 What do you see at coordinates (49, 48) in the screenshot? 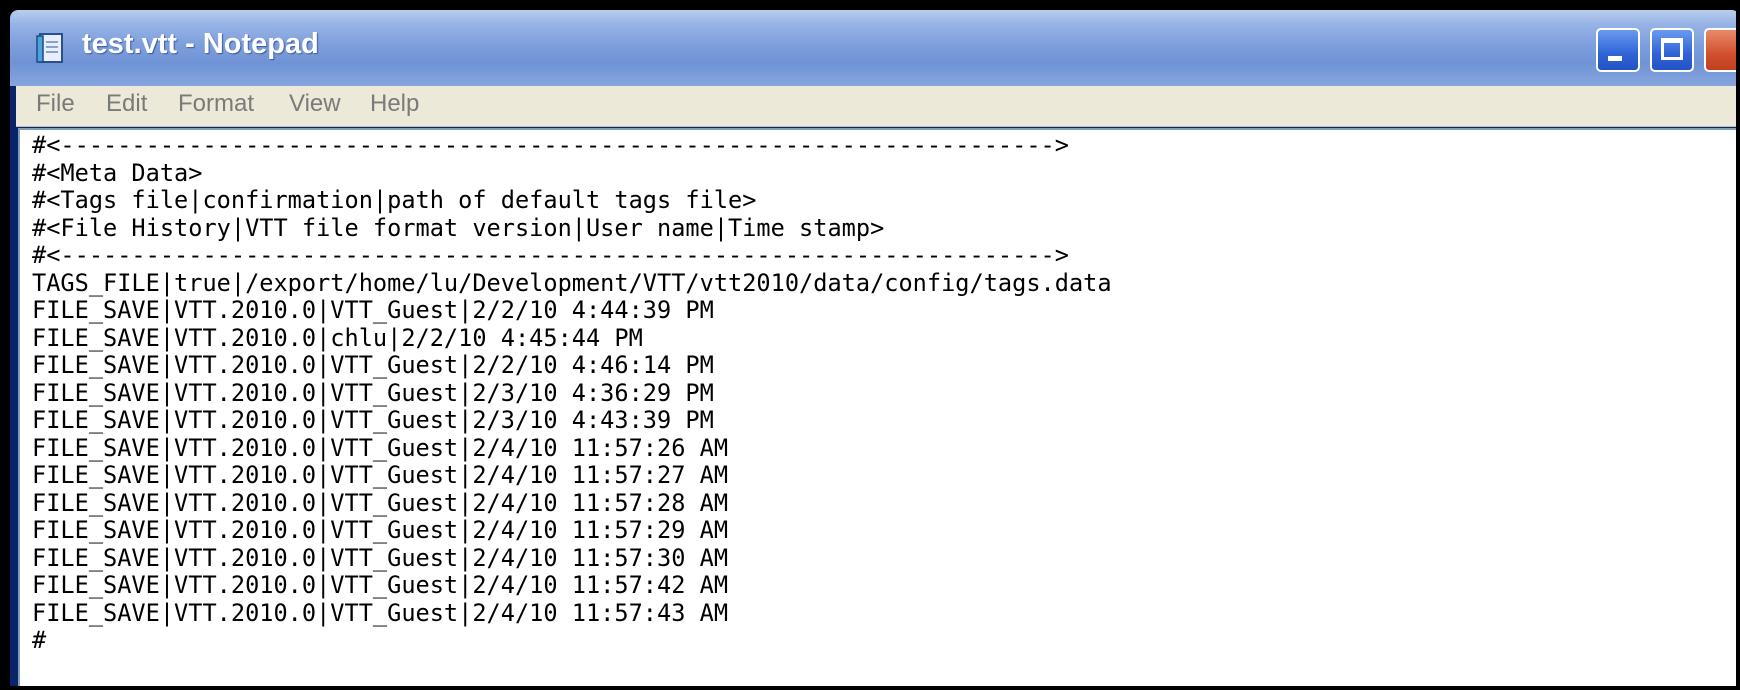
I see `notepad-icon` at bounding box center [49, 48].